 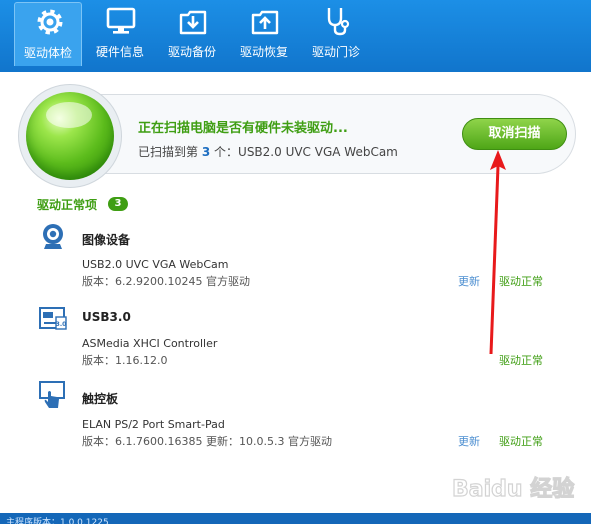 What do you see at coordinates (121, 20) in the screenshot?
I see `monitor-icon` at bounding box center [121, 20].